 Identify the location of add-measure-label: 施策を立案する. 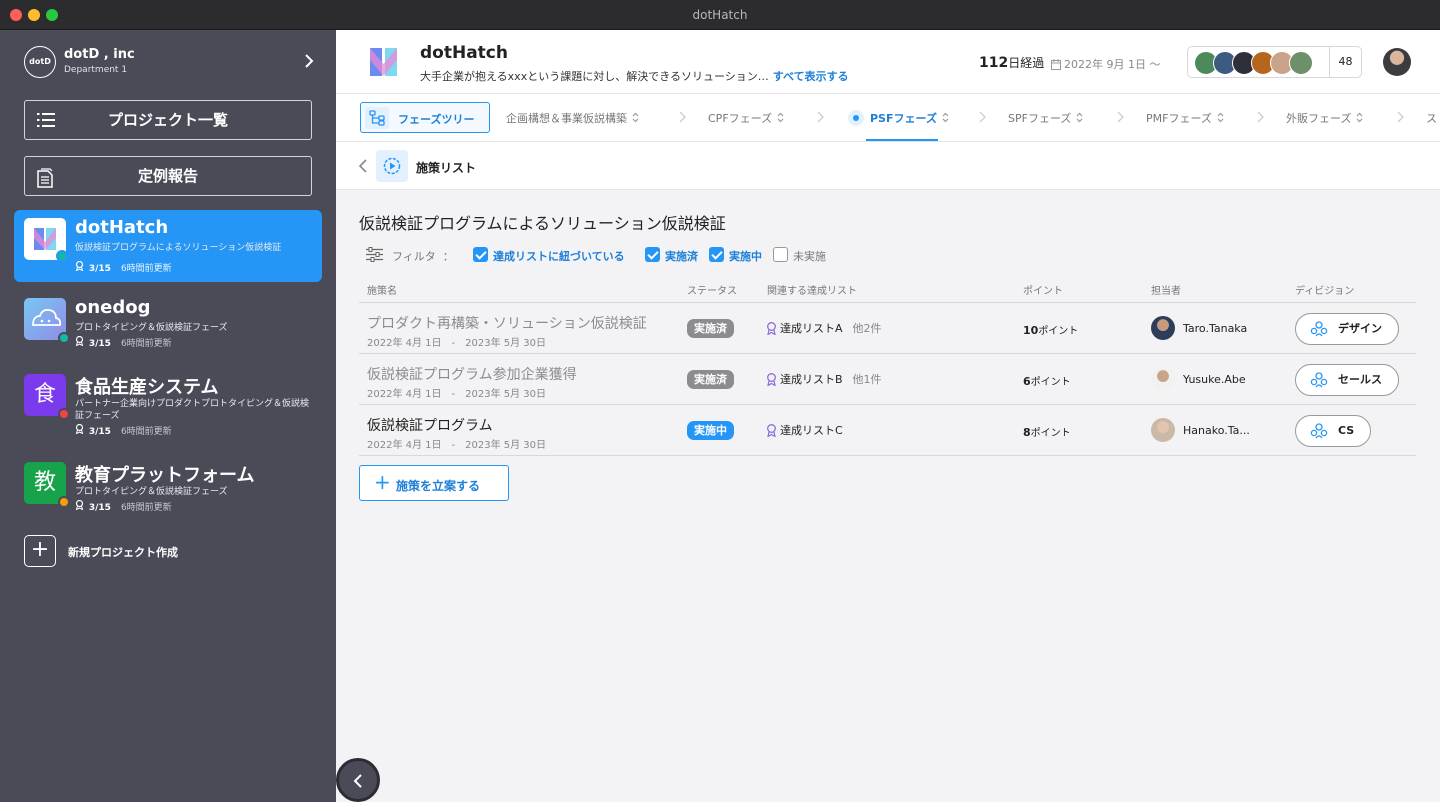
(438, 486).